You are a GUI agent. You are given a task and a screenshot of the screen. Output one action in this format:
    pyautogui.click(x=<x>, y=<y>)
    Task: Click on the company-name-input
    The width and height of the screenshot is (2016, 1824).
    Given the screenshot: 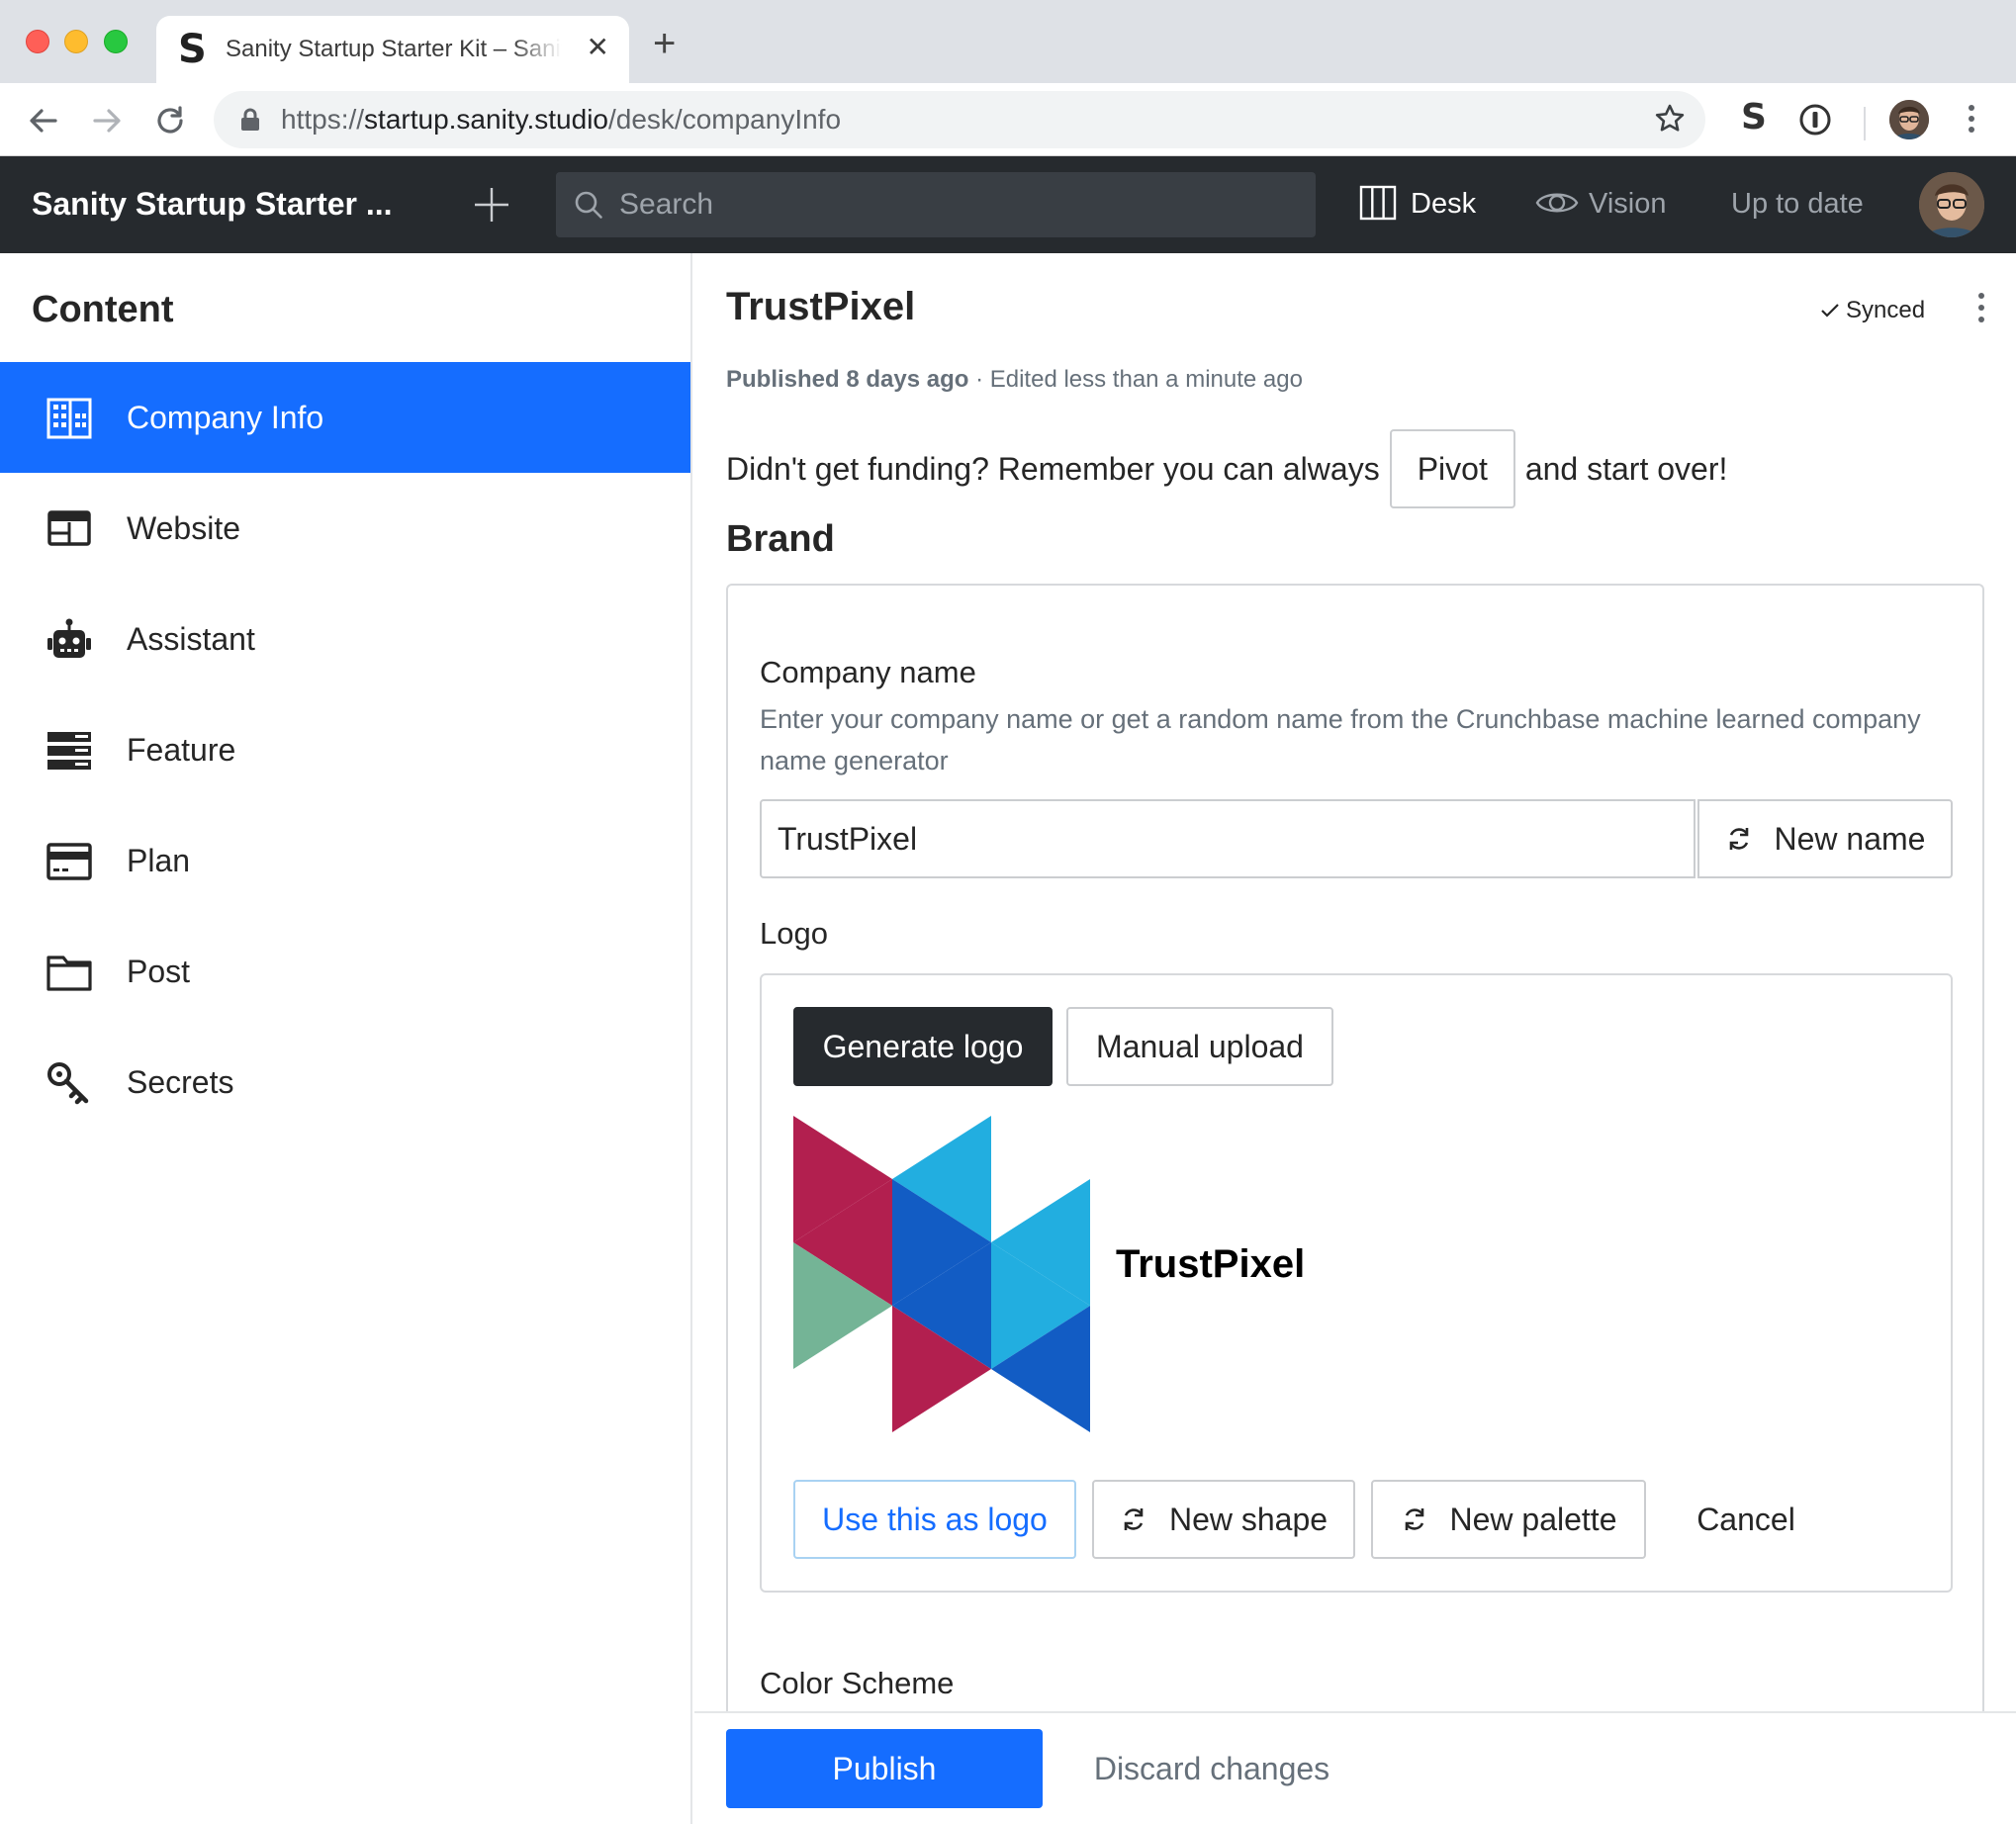 What is the action you would take?
    pyautogui.click(x=1227, y=839)
    